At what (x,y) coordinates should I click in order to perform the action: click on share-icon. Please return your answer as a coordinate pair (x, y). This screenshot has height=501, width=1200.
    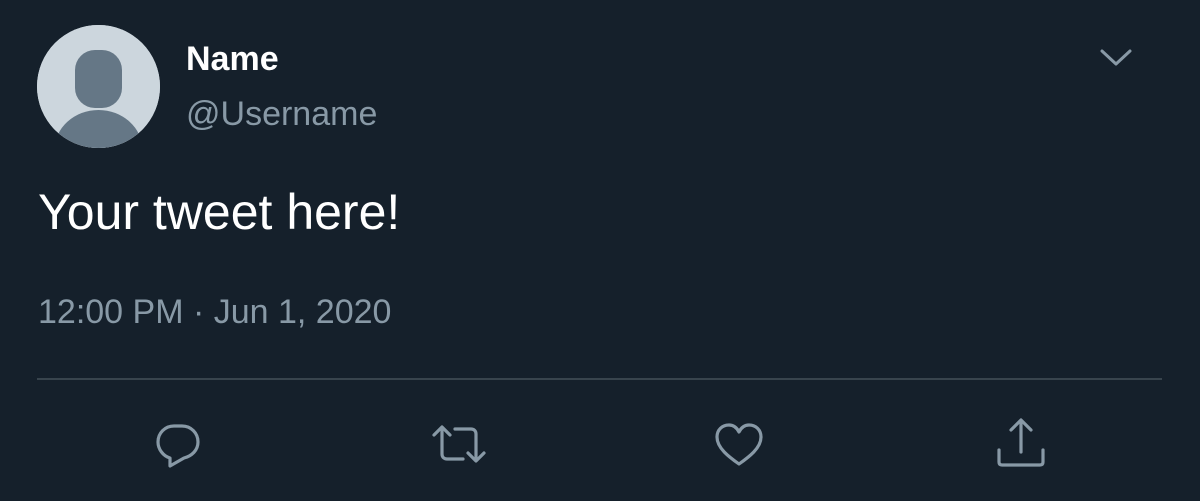
    Looking at the image, I should click on (1021, 442).